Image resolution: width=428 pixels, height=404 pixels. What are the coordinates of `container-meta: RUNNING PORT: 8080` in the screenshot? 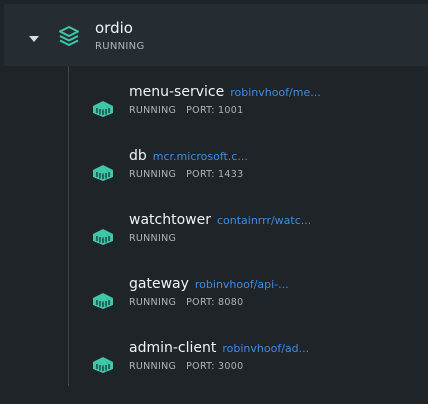 It's located at (186, 303).